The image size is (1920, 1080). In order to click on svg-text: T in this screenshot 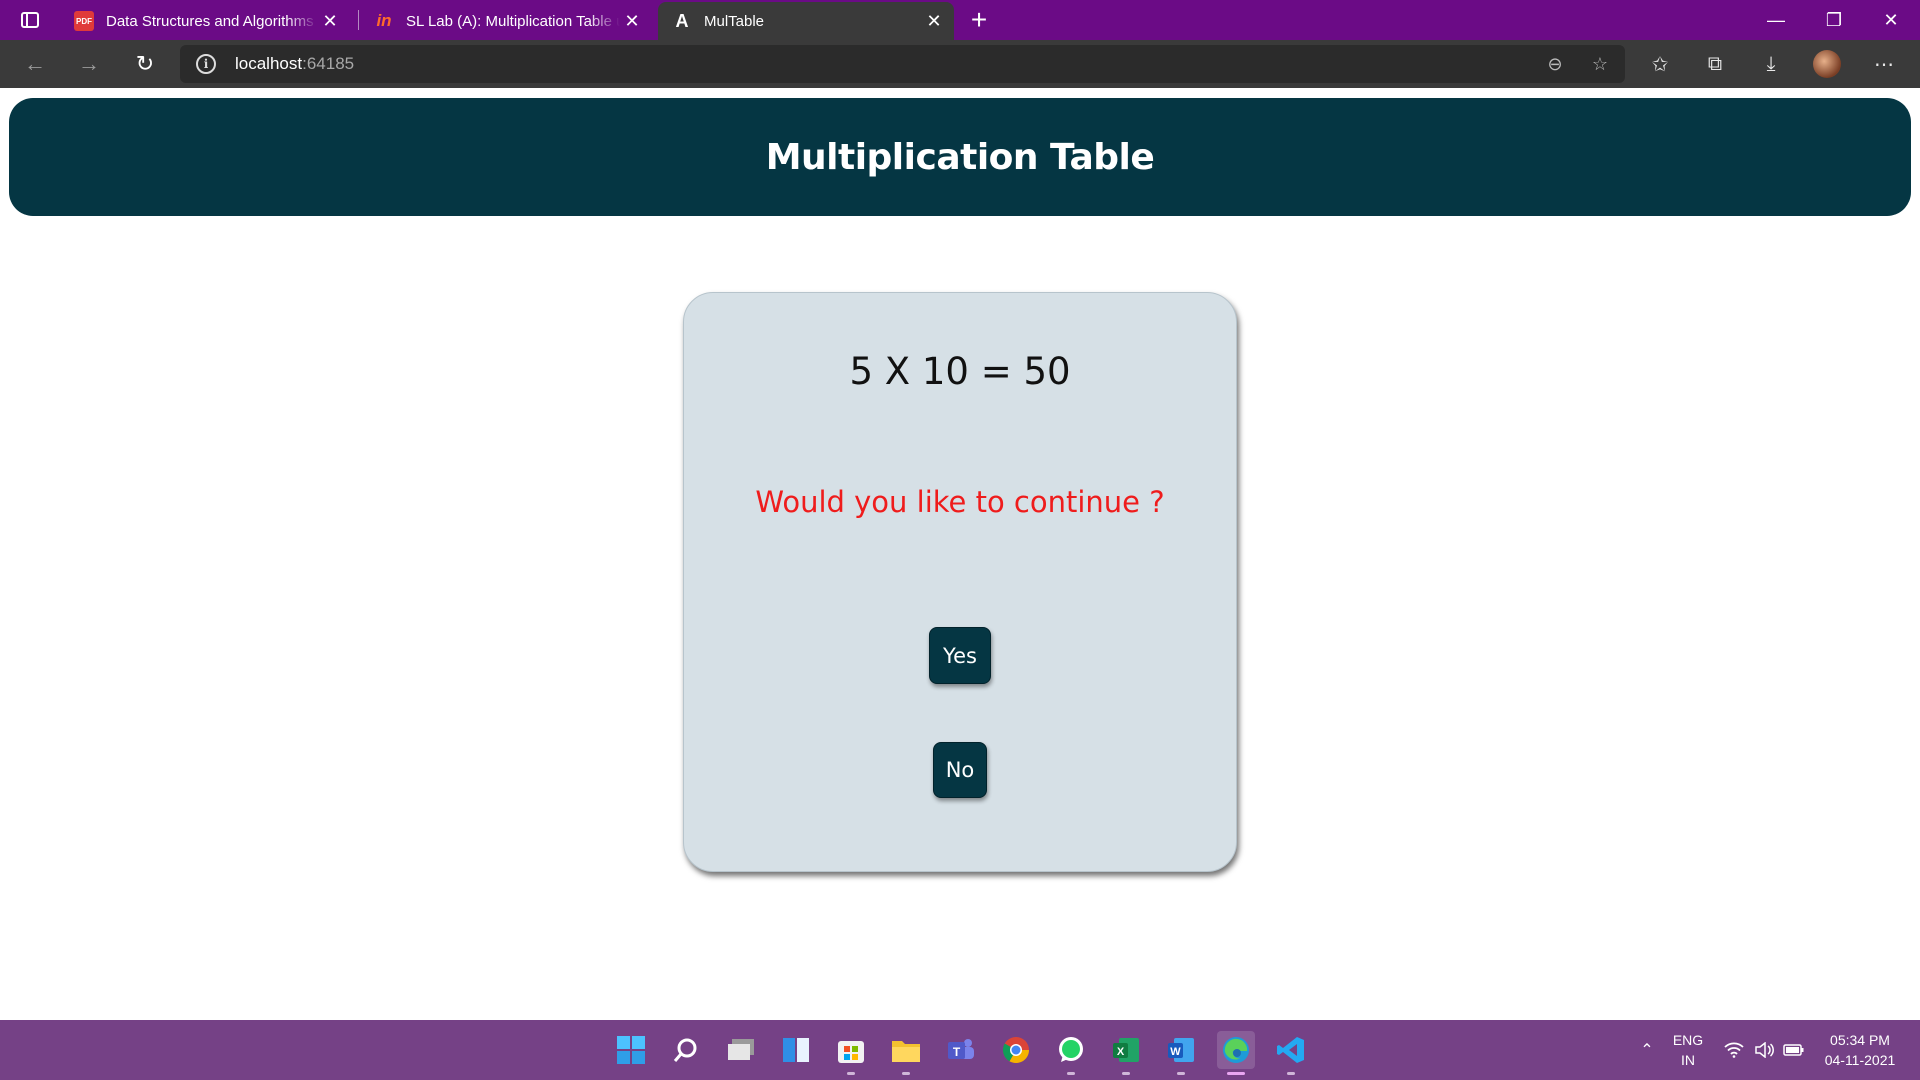, I will do `click(957, 1052)`.